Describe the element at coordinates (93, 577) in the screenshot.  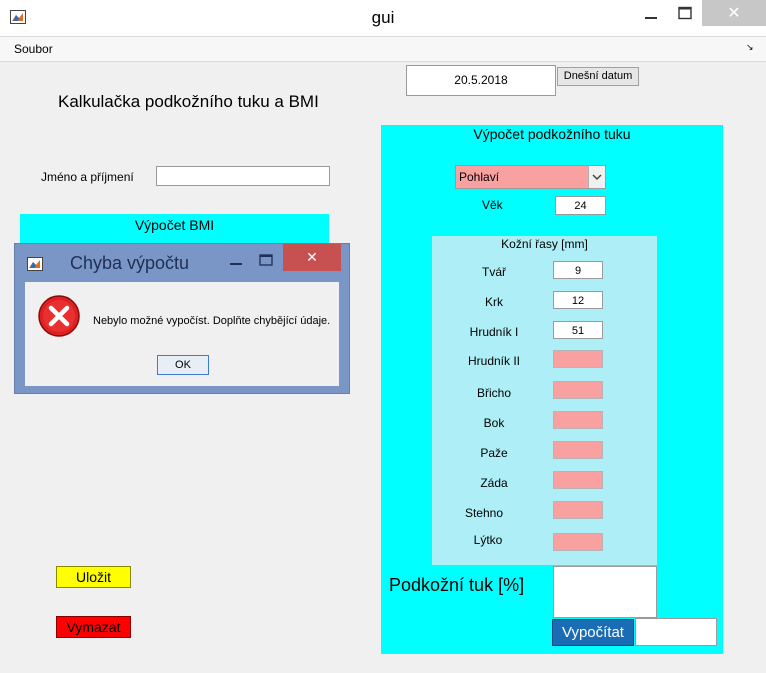
I see `save-button: Uložit` at that location.